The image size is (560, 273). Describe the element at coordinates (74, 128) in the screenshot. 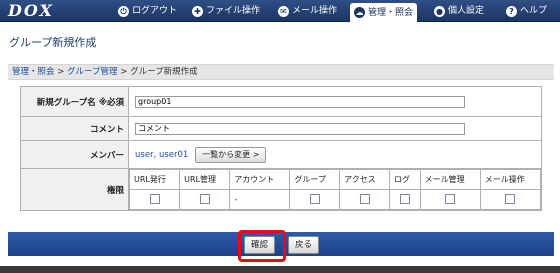

I see `comment-label: コメント` at that location.